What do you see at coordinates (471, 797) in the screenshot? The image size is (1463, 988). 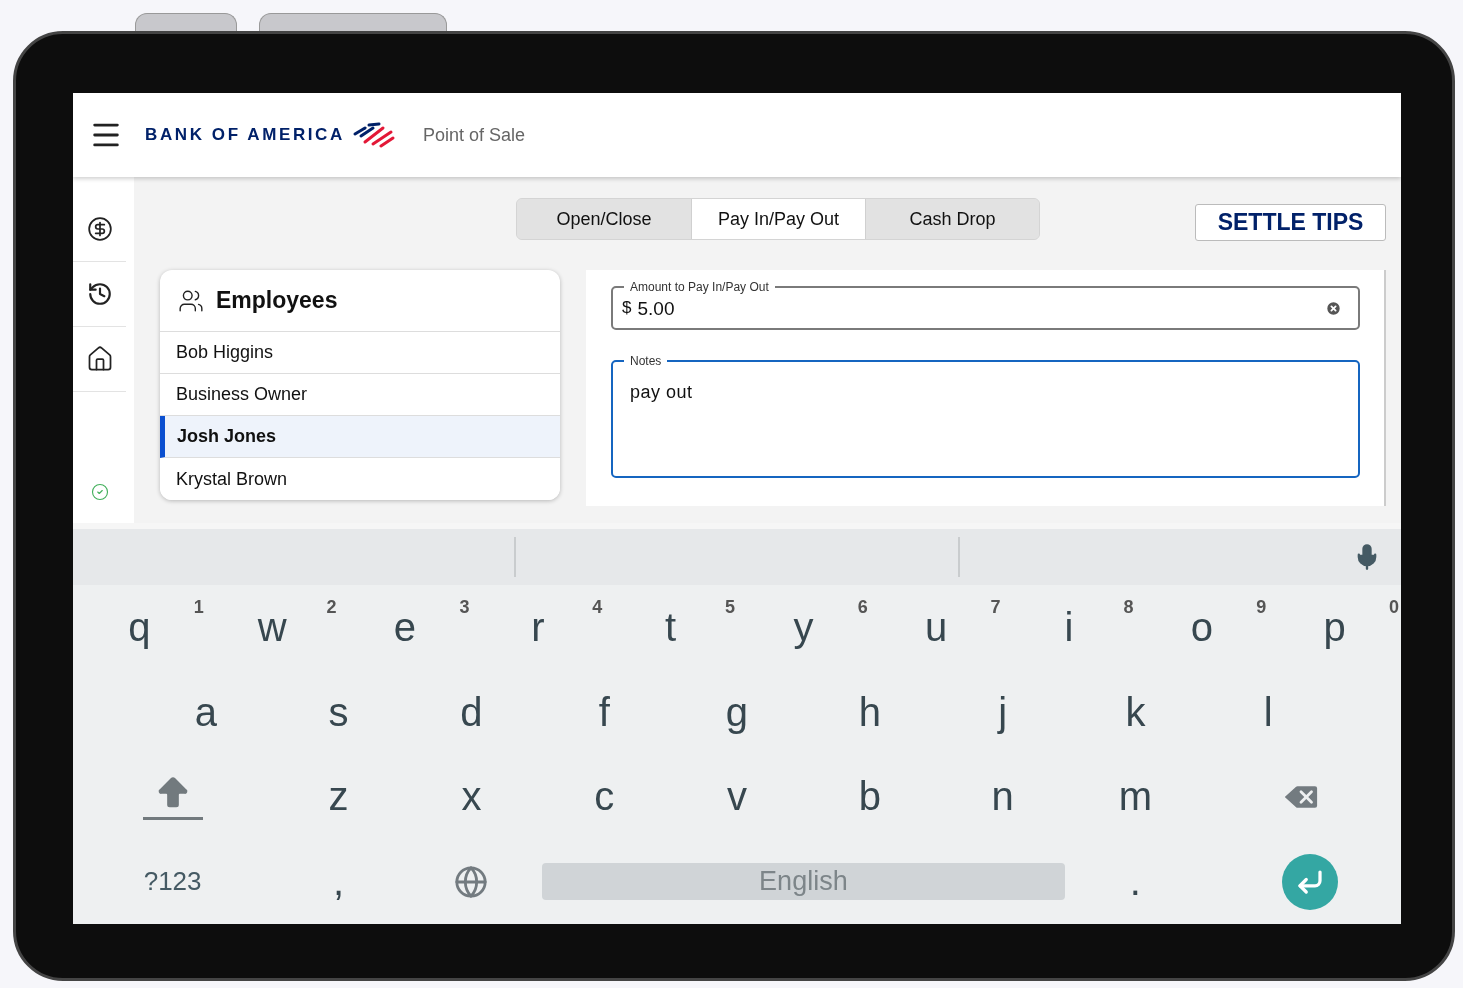 I see `keyboard-key: x` at bounding box center [471, 797].